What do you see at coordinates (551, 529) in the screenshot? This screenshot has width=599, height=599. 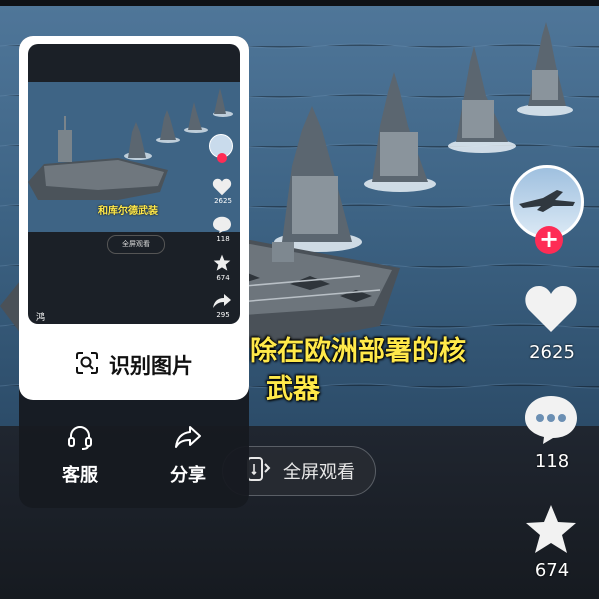 I see `star-icon` at bounding box center [551, 529].